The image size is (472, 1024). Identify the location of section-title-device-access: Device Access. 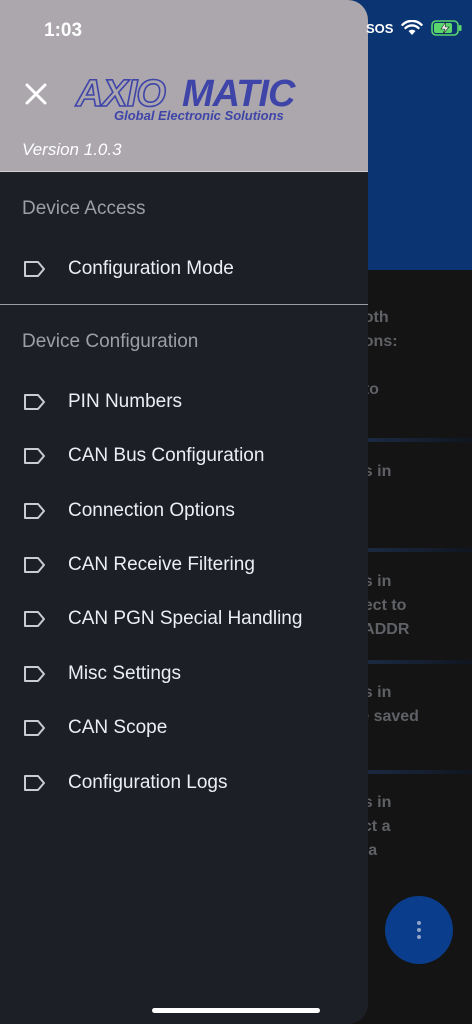
(84, 208).